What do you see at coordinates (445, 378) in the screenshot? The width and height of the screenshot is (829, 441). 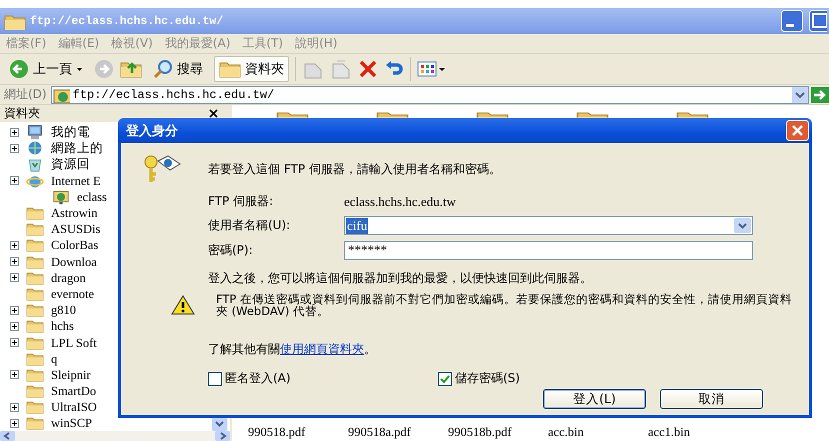 I see `checkmark-icon` at bounding box center [445, 378].